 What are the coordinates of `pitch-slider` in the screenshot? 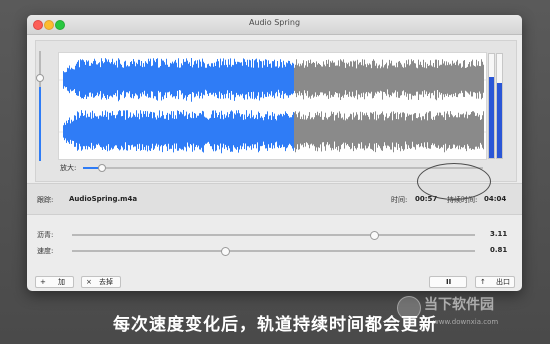 It's located at (273, 235).